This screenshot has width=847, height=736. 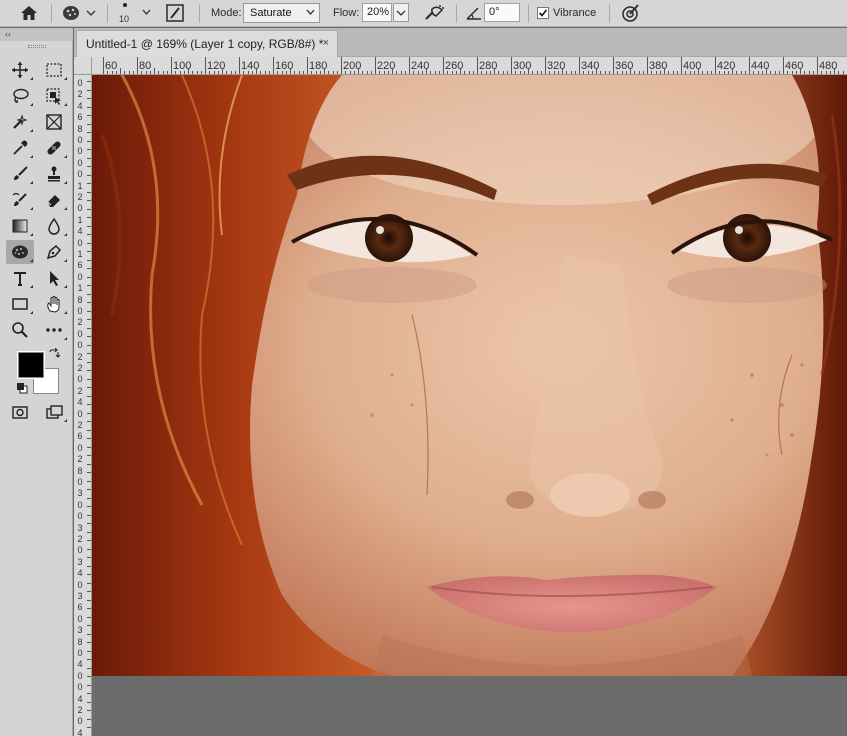 I want to click on eyedropper-tool, so click(x=20, y=148).